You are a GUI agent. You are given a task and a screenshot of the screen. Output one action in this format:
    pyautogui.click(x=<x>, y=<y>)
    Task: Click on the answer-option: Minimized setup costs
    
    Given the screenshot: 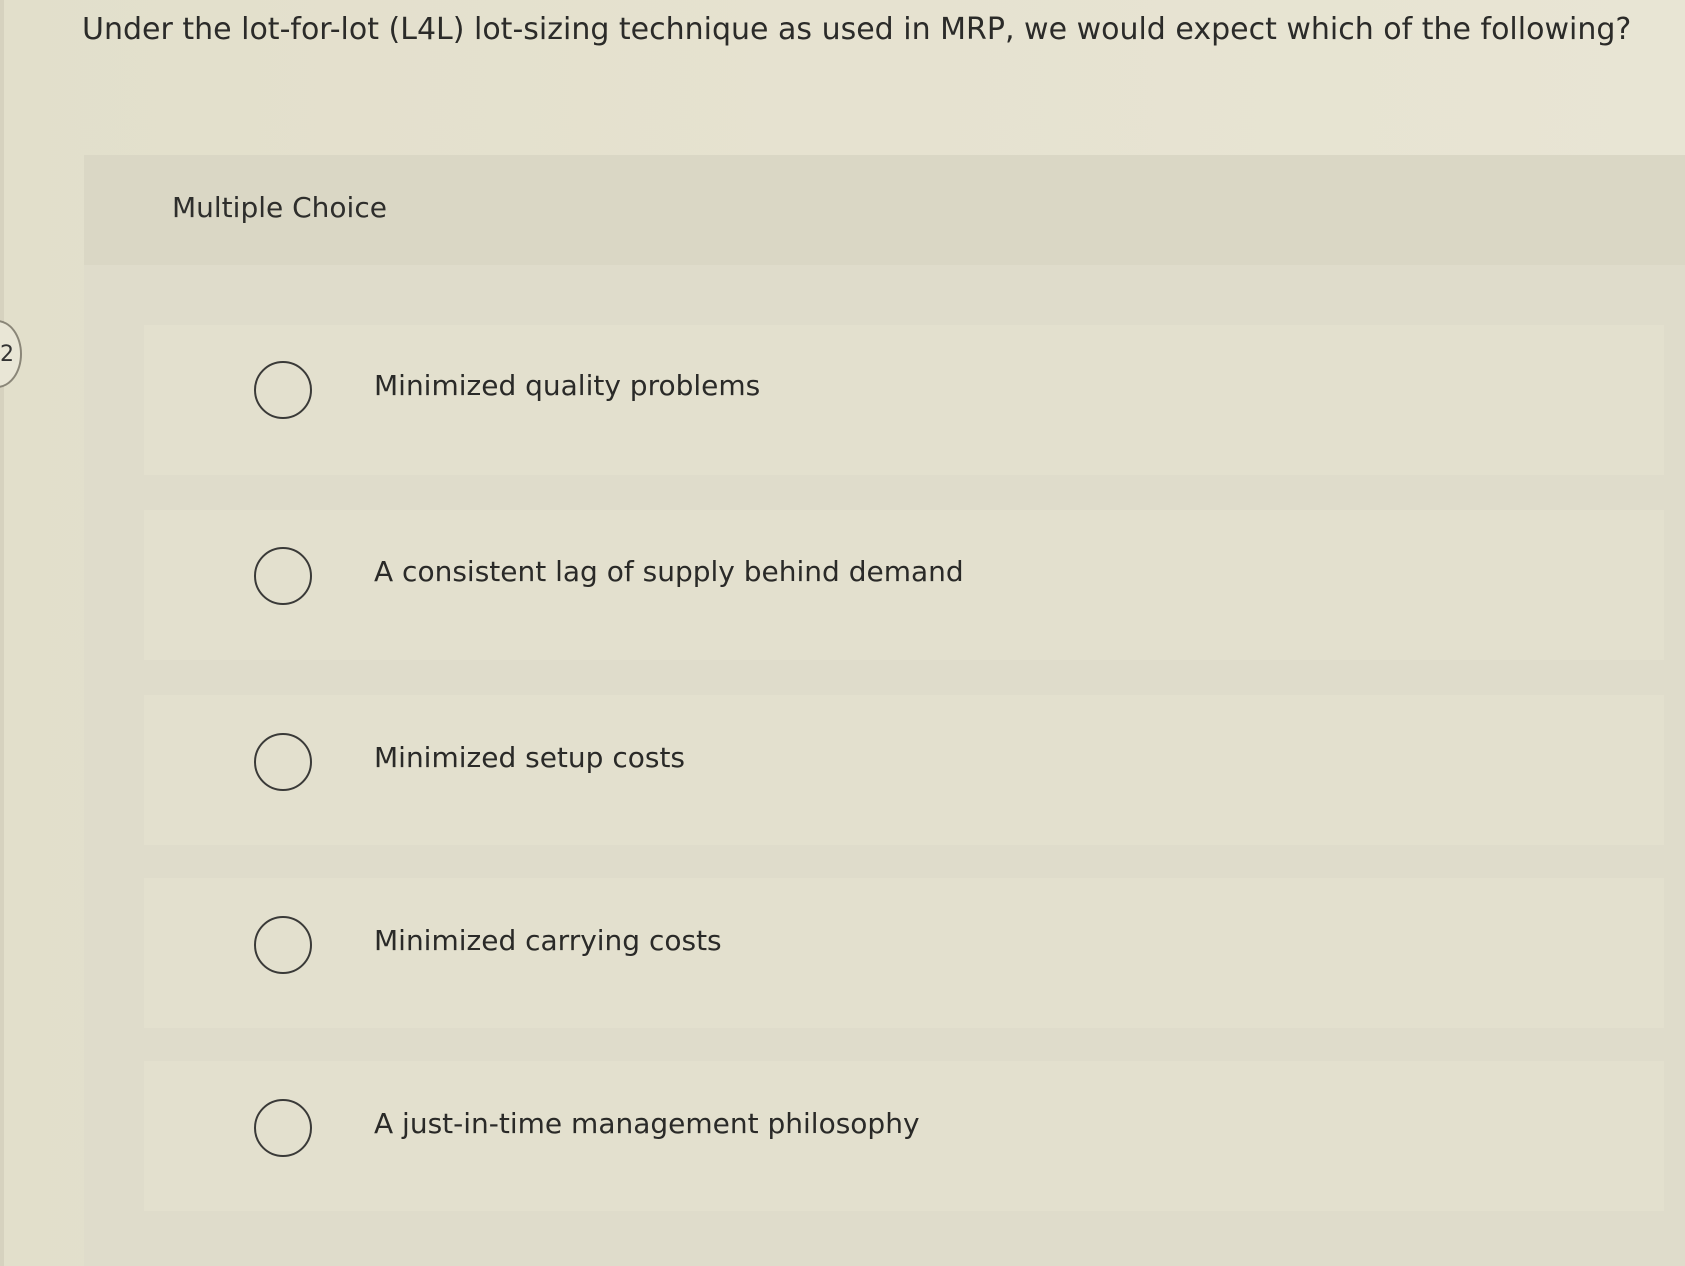 What is the action you would take?
    pyautogui.click(x=904, y=770)
    